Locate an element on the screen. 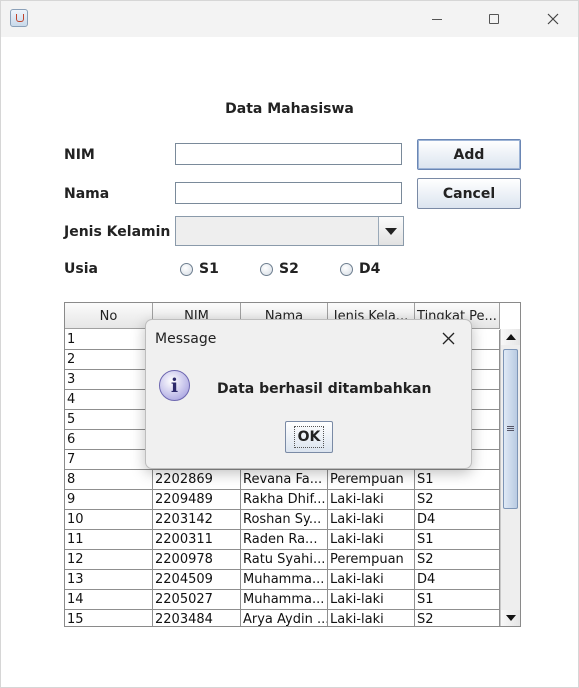 The height and width of the screenshot is (688, 579). cell-no: 13 is located at coordinates (109, 580).